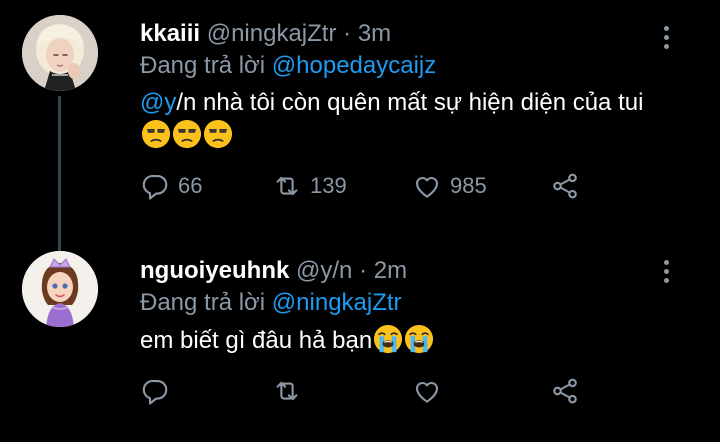 This screenshot has height=442, width=720. I want to click on retweet-button: 139, so click(309, 186).